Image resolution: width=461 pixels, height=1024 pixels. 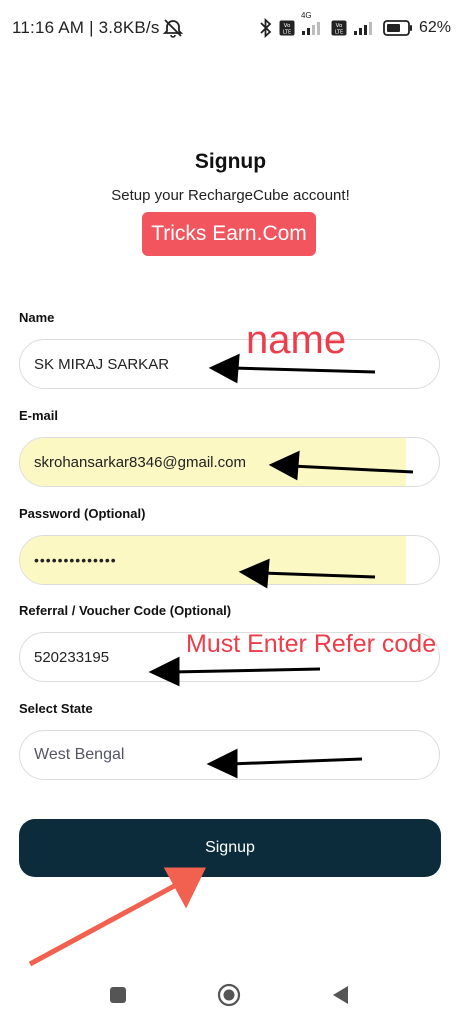 What do you see at coordinates (79, 754) in the screenshot?
I see `state-select-value: West Bengal` at bounding box center [79, 754].